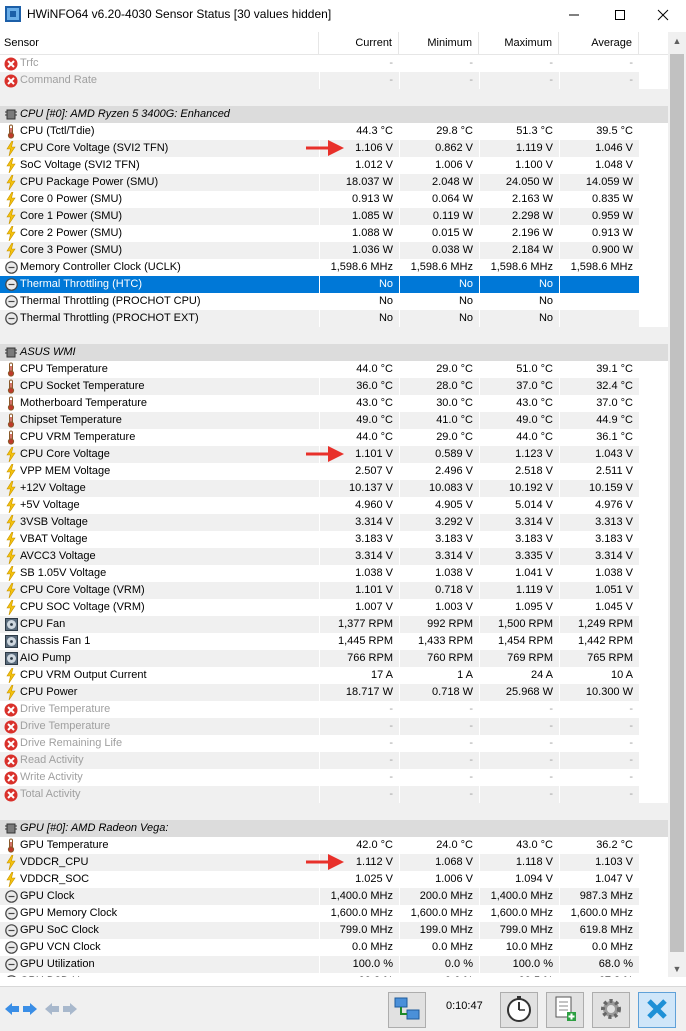  Describe the element at coordinates (159, 43) in the screenshot. I see `header-sensor: Sensor` at that location.